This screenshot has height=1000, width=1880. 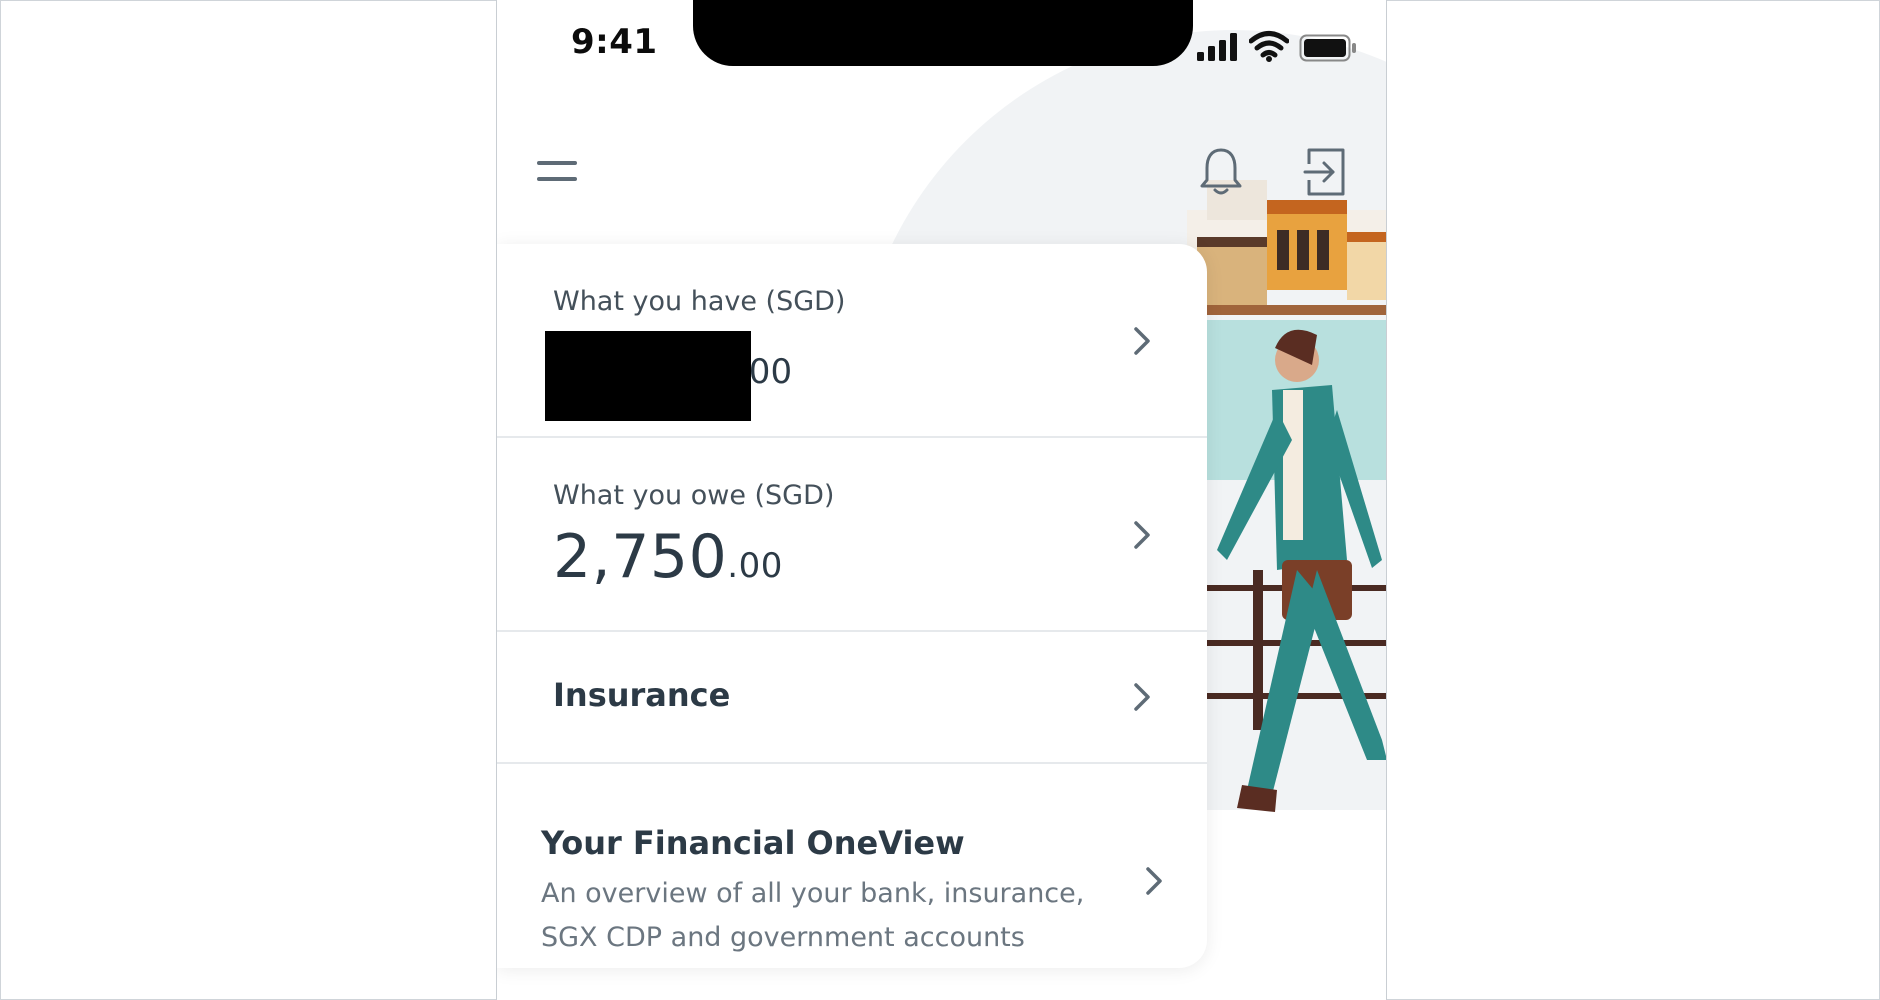 What do you see at coordinates (753, 843) in the screenshot?
I see `oneview-title: Your Financial OneView` at bounding box center [753, 843].